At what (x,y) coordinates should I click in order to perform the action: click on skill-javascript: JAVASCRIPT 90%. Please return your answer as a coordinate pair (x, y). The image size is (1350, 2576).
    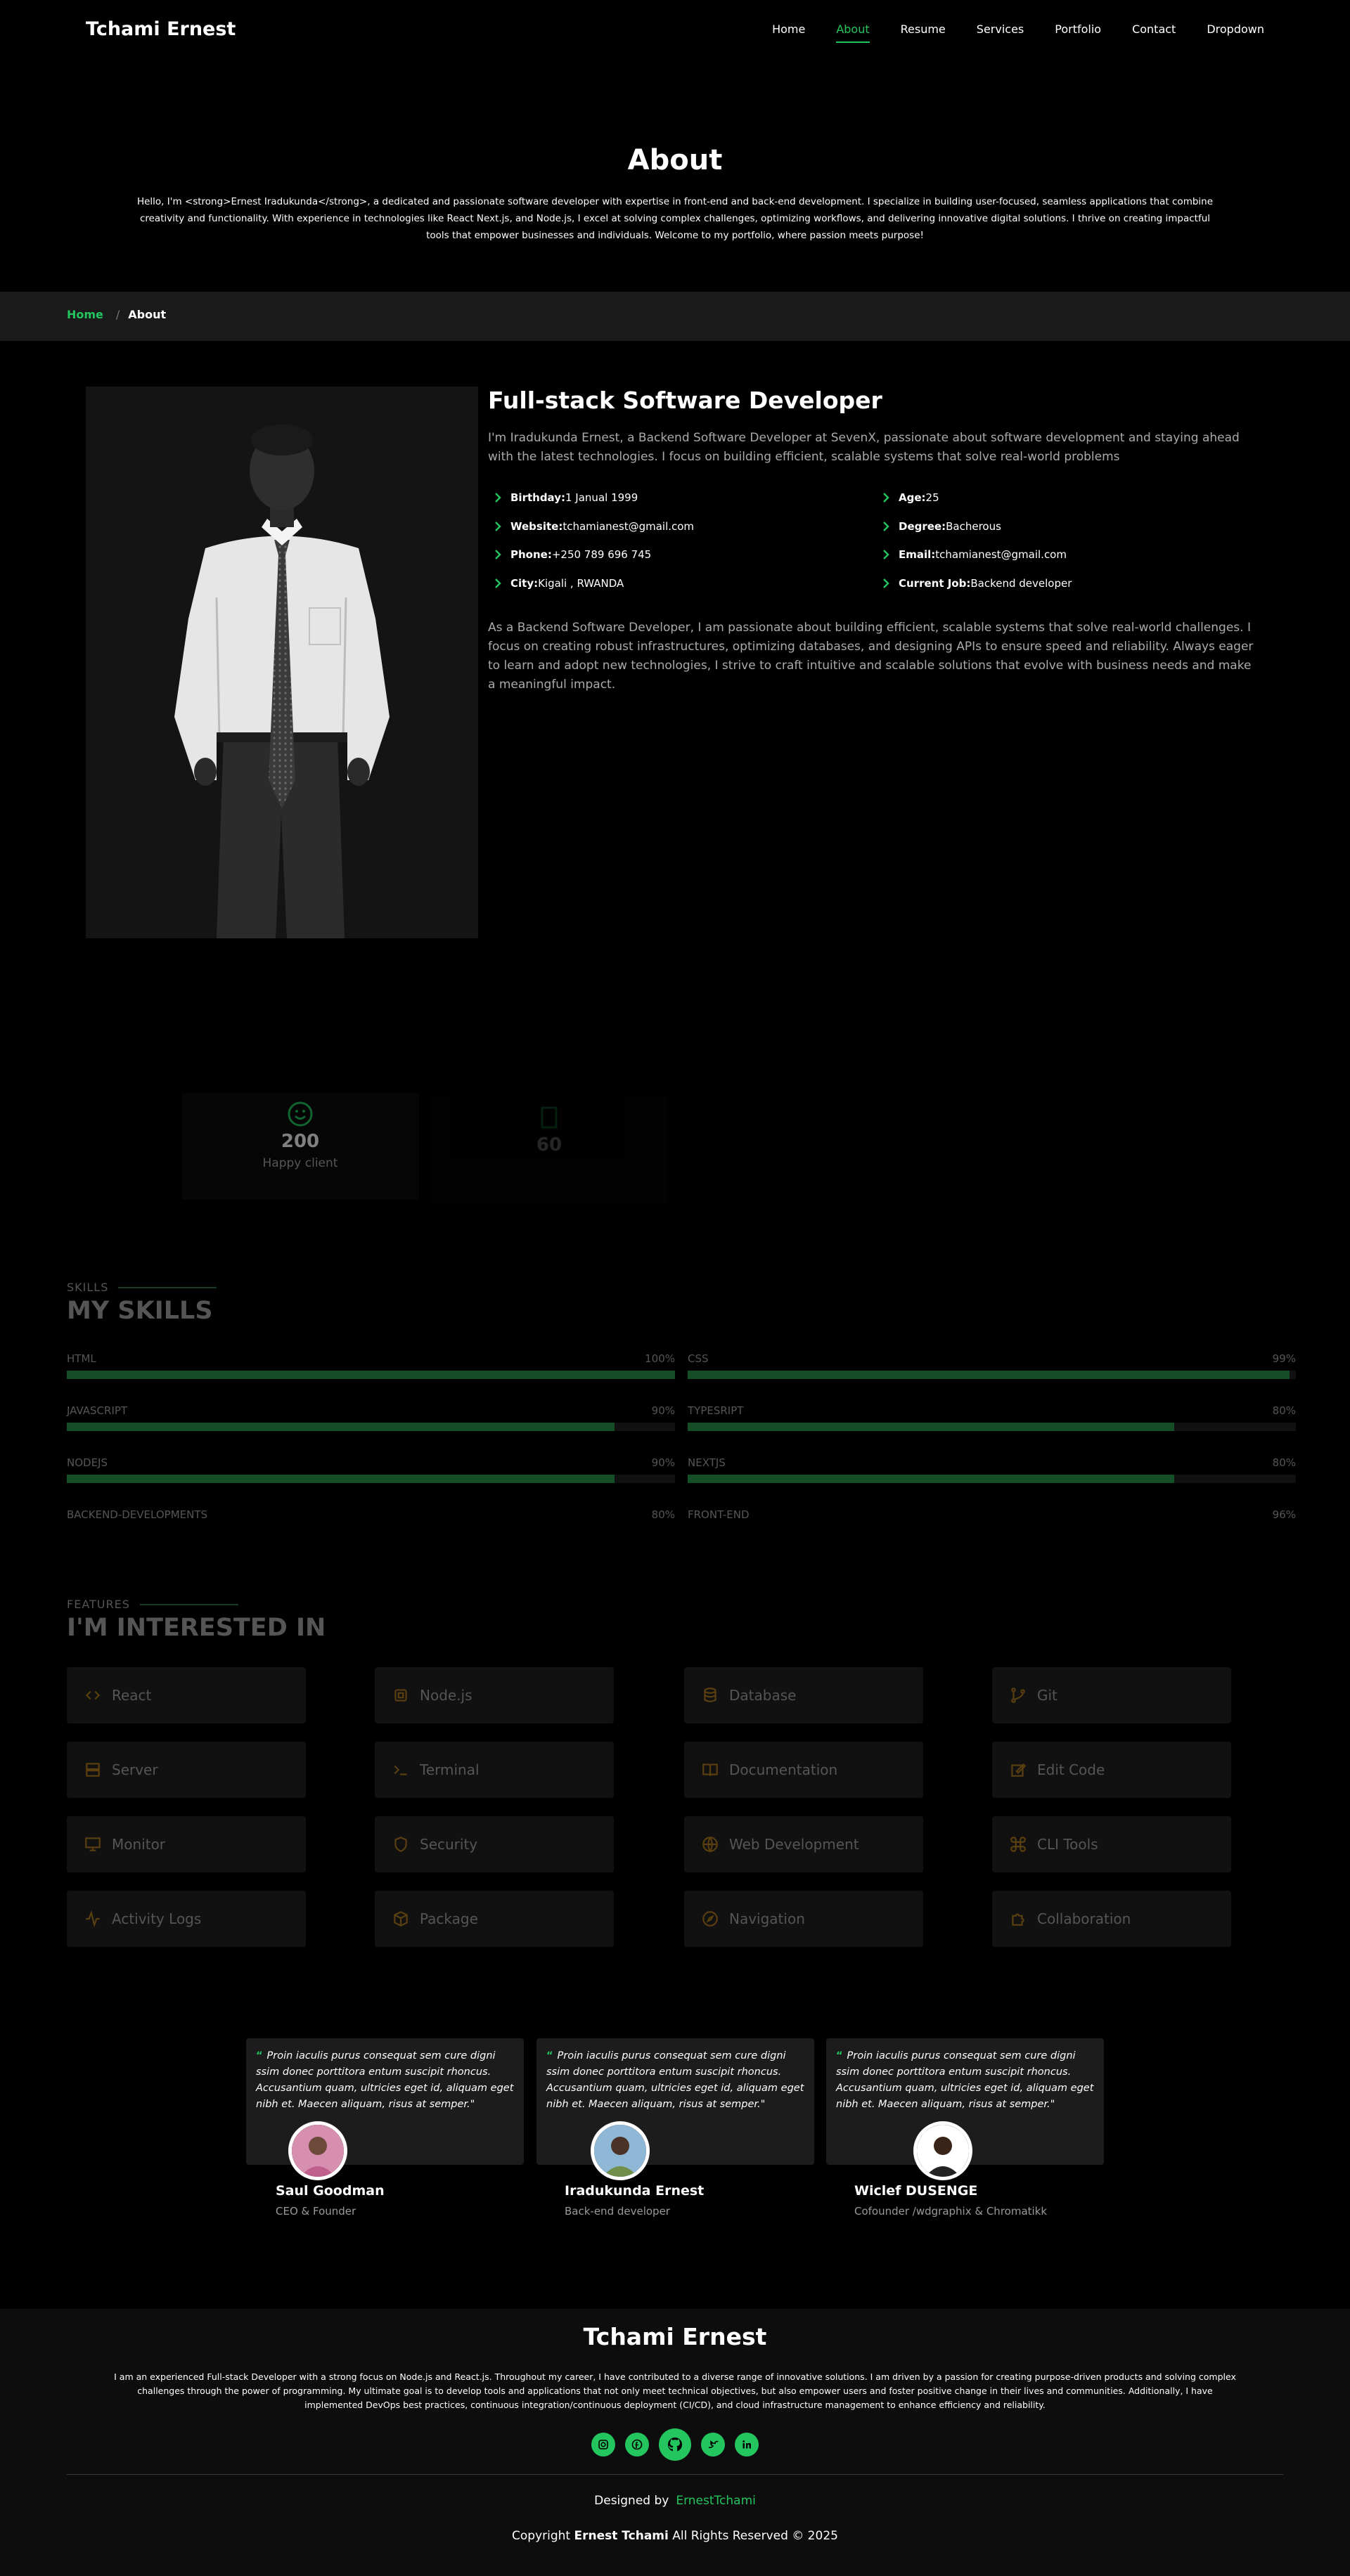
    Looking at the image, I should click on (371, 1418).